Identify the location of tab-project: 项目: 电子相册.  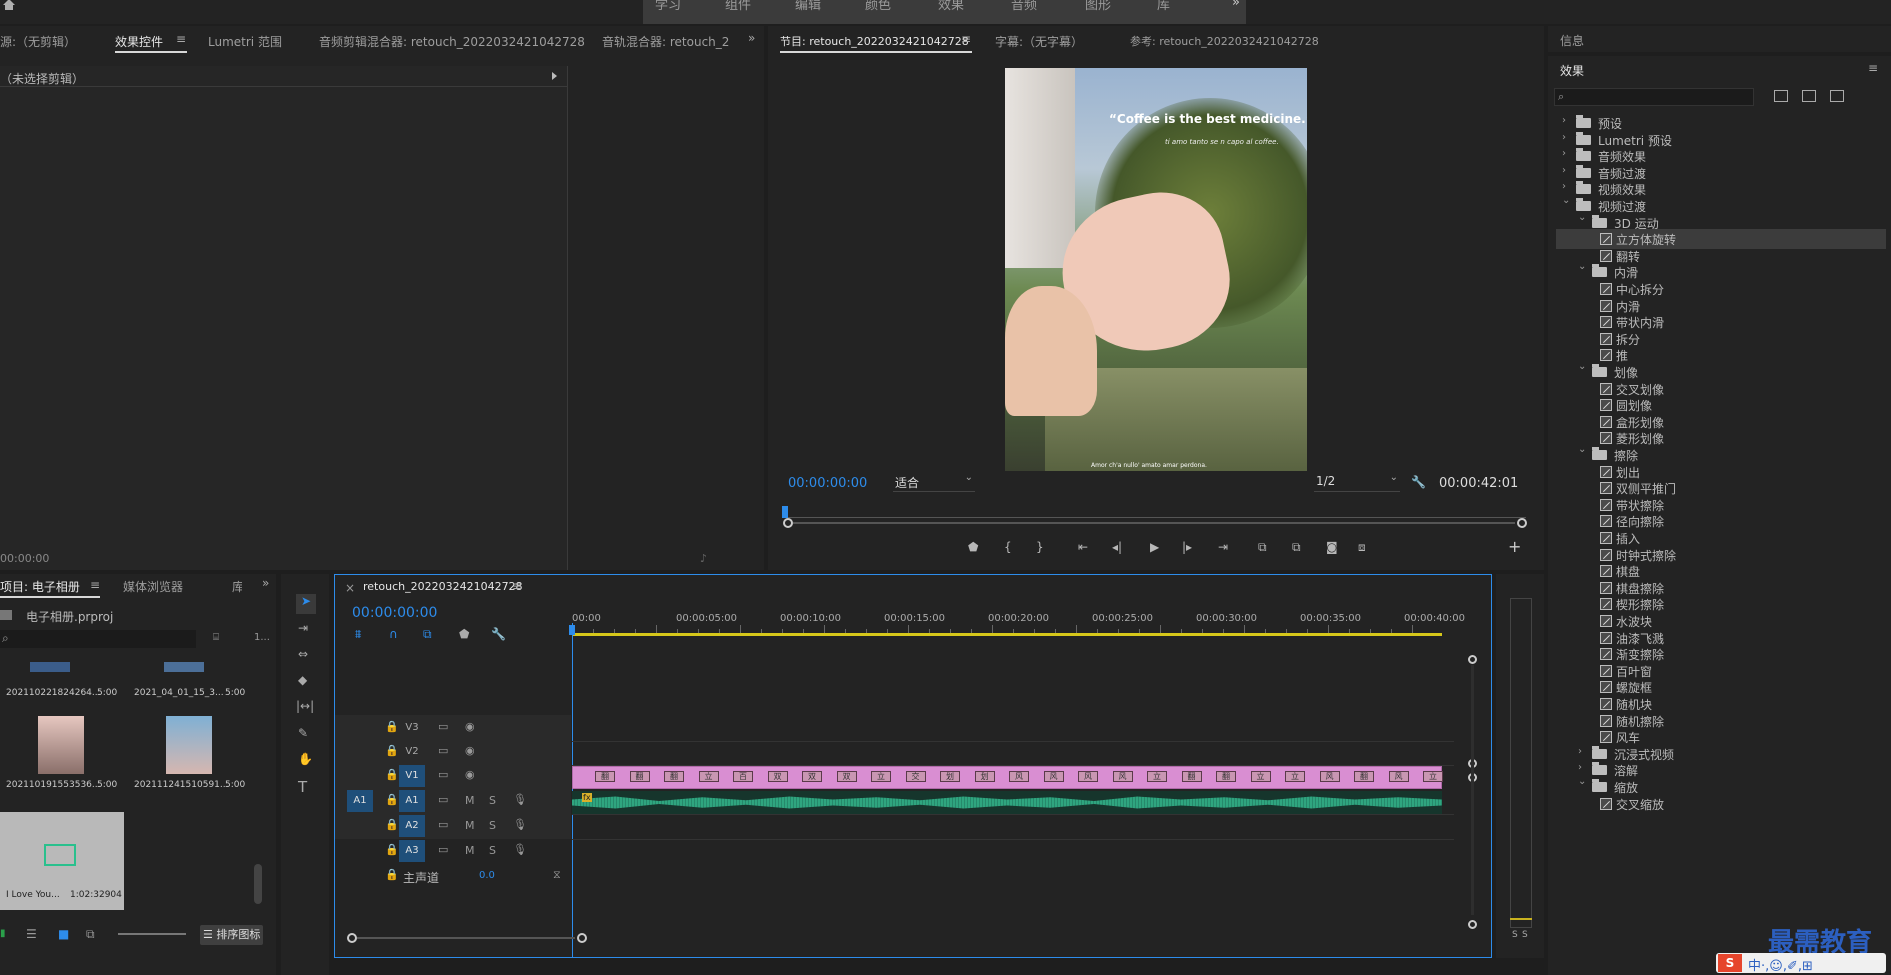
(40, 586).